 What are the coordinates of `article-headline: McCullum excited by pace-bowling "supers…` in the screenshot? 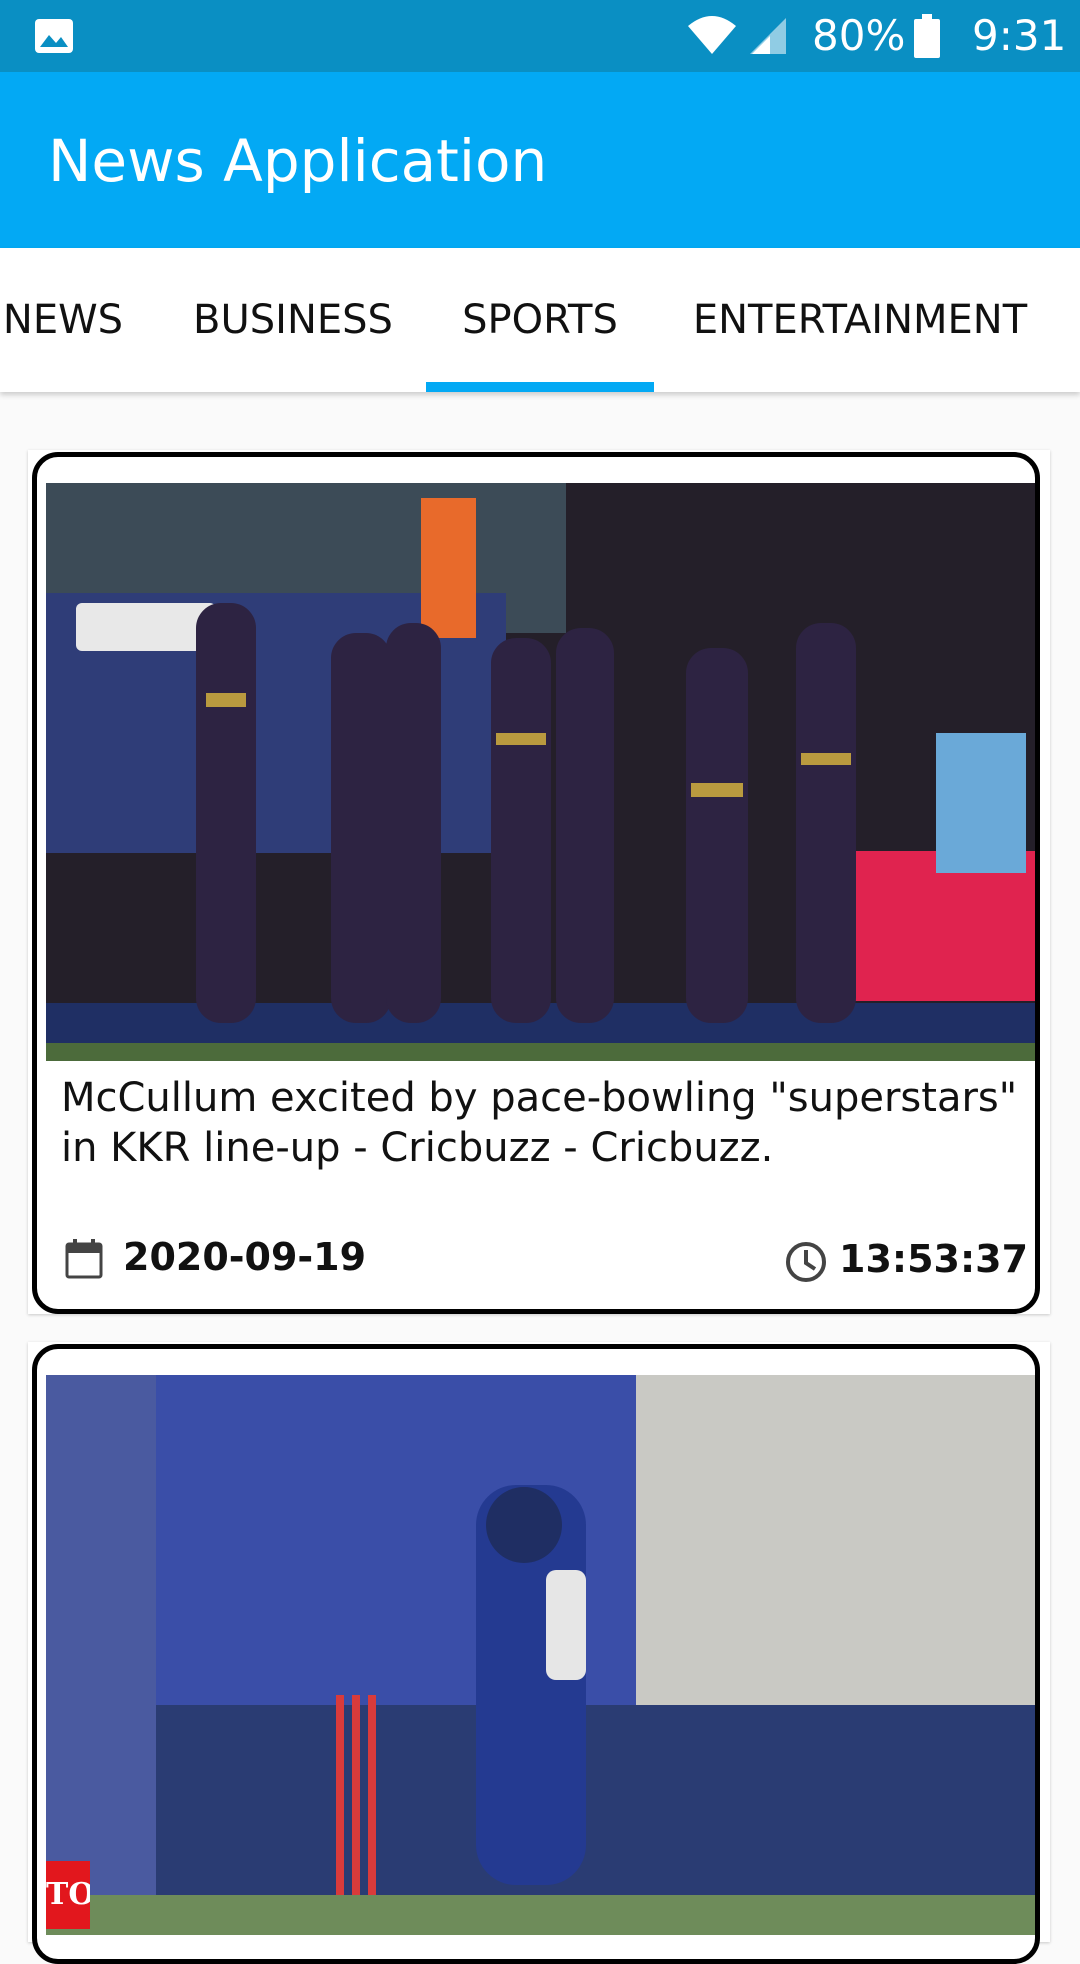 It's located at (541, 1123).